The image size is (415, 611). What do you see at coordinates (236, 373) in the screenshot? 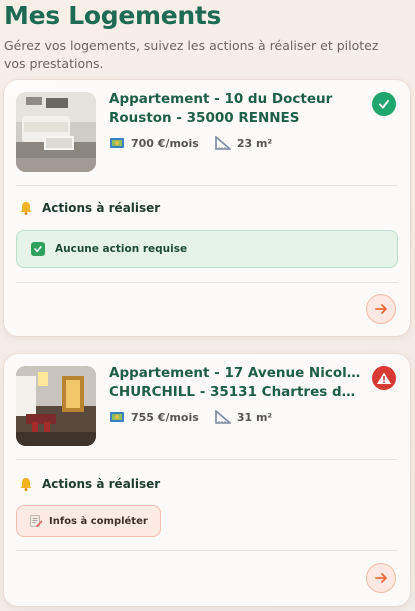
I see `property-title-line1: Appartement - 17 Avenue Nicolson` at bounding box center [236, 373].